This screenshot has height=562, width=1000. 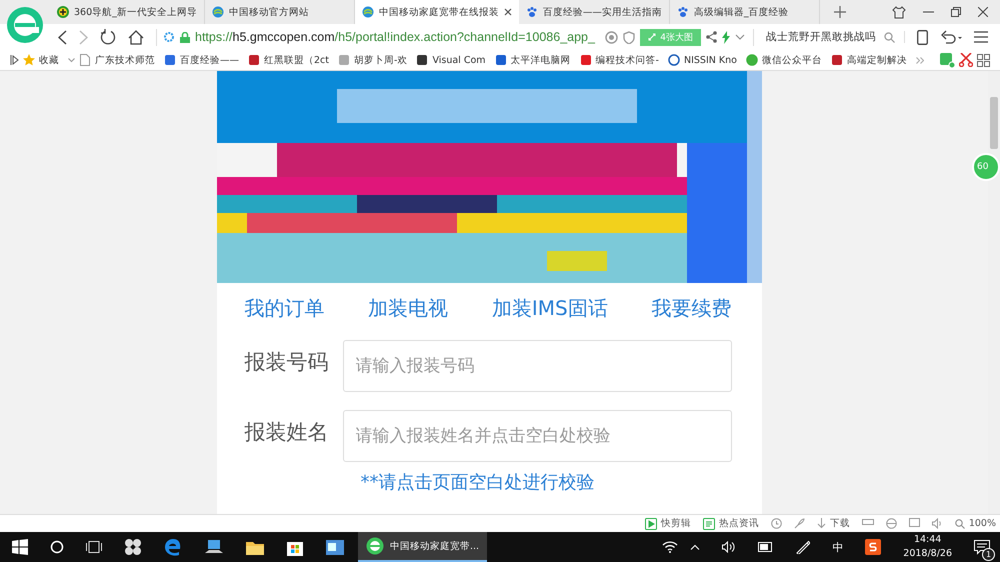 I want to click on folder-icon, so click(x=255, y=547).